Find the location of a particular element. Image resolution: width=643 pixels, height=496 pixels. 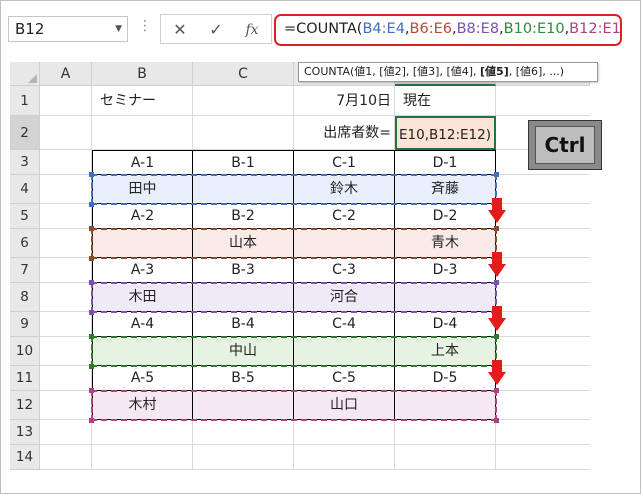

row-header-11: 11 is located at coordinates (25, 378).